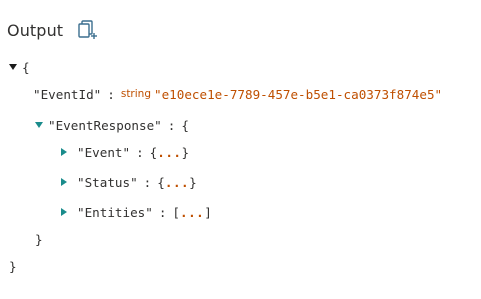 This screenshot has height=299, width=481. Describe the element at coordinates (105, 125) in the screenshot. I see `eventresponse-key: "EventResponse"` at that location.